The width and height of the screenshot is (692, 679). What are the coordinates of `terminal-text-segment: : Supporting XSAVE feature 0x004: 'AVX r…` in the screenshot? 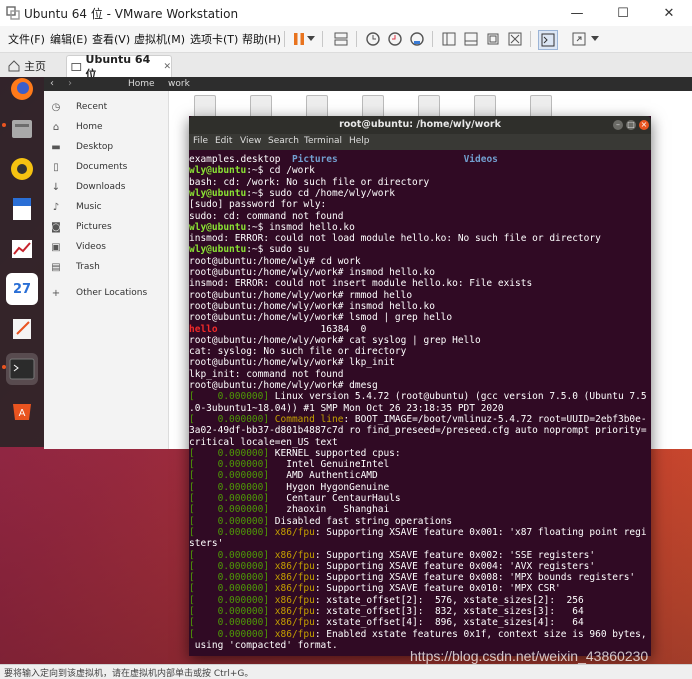 It's located at (455, 566).